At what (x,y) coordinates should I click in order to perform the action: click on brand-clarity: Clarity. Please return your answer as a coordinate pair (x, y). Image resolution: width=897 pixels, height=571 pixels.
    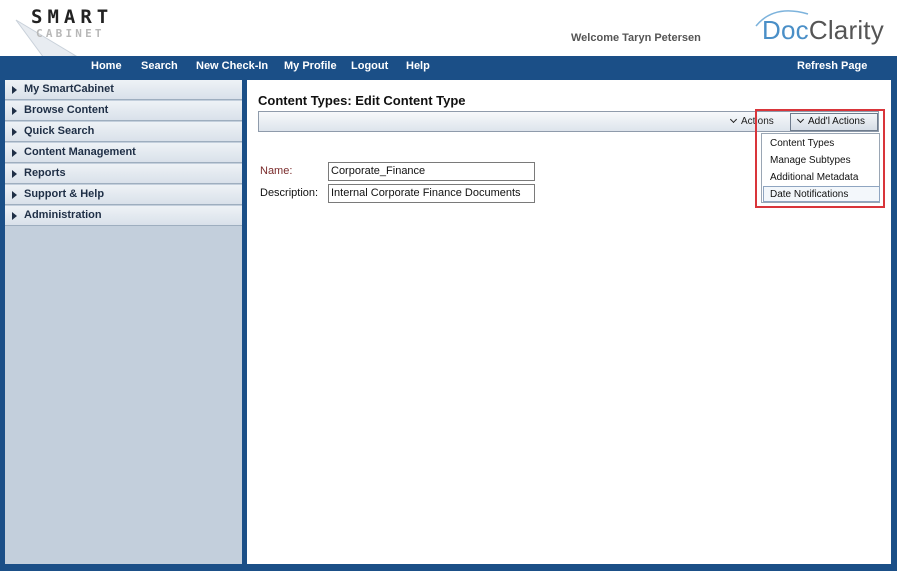
    Looking at the image, I should click on (846, 30).